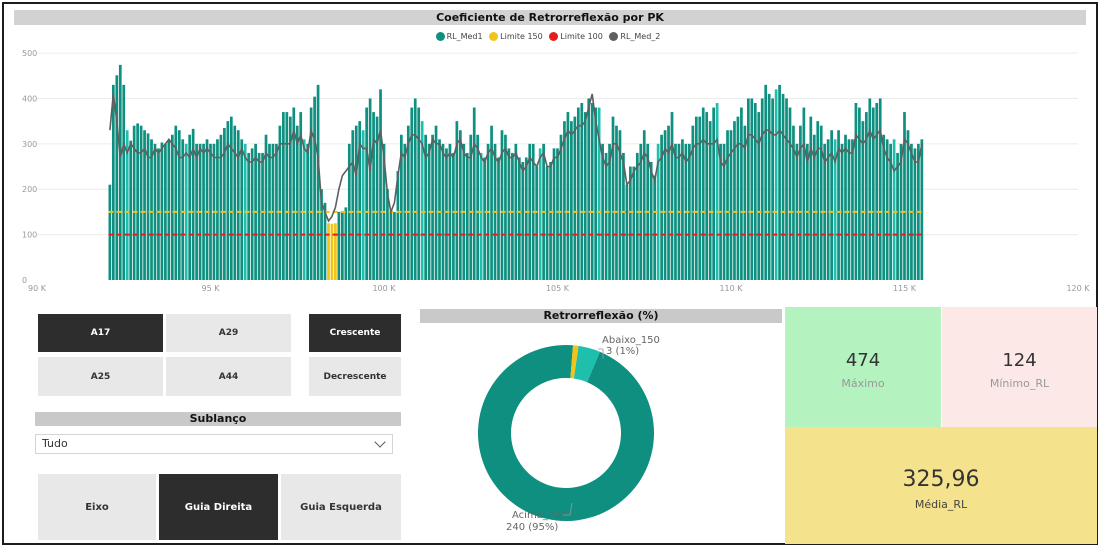 This screenshot has width=1102, height=549. I want to click on retrorreflexao-donut: Abaixo_150 3 (1%) Acima_200 240 (95%), so click(569, 434).